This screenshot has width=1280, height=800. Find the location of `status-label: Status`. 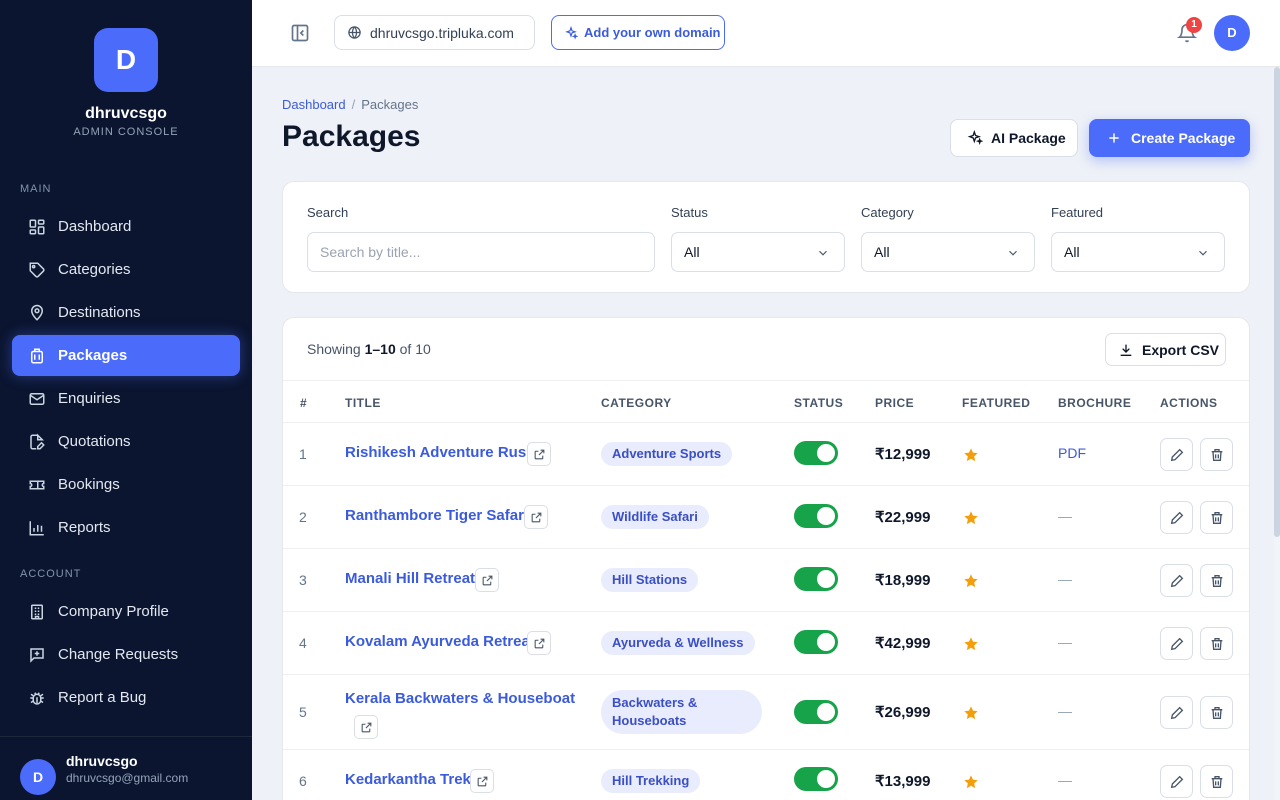

status-label: Status is located at coordinates (689, 212).